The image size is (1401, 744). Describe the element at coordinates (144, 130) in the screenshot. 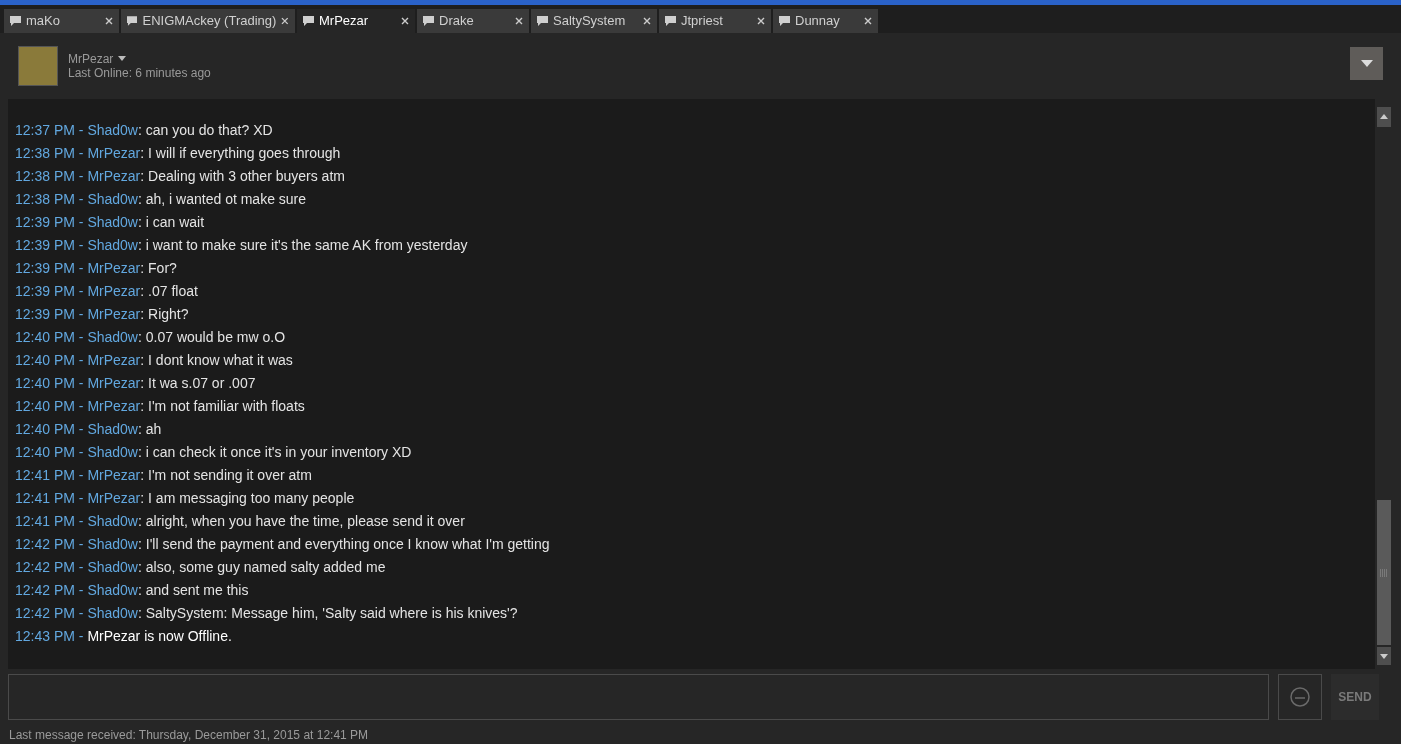

I see `chat-message: 12:37 PM - Shad0w: can you do that? XD` at that location.